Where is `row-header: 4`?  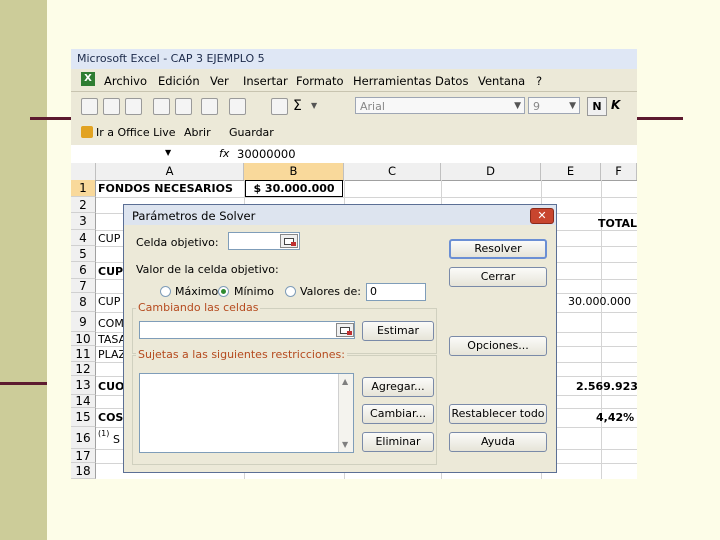
row-header: 4 is located at coordinates (83, 238).